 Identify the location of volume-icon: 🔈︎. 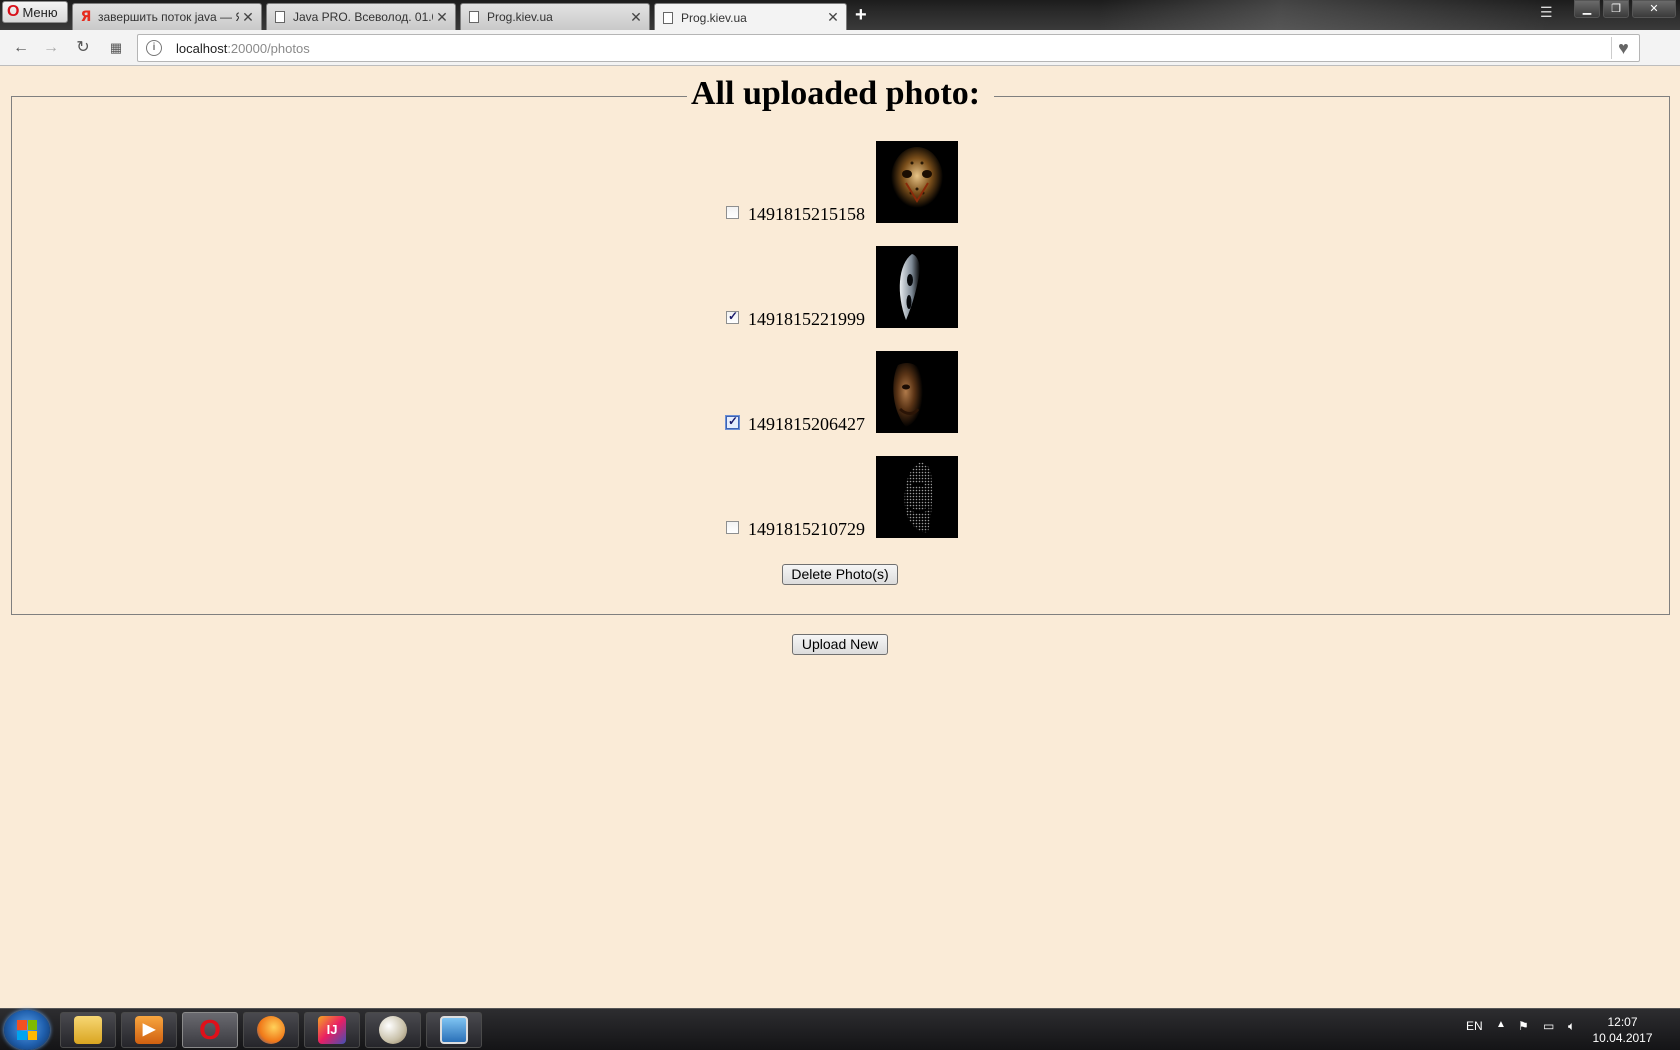
(1571, 1026).